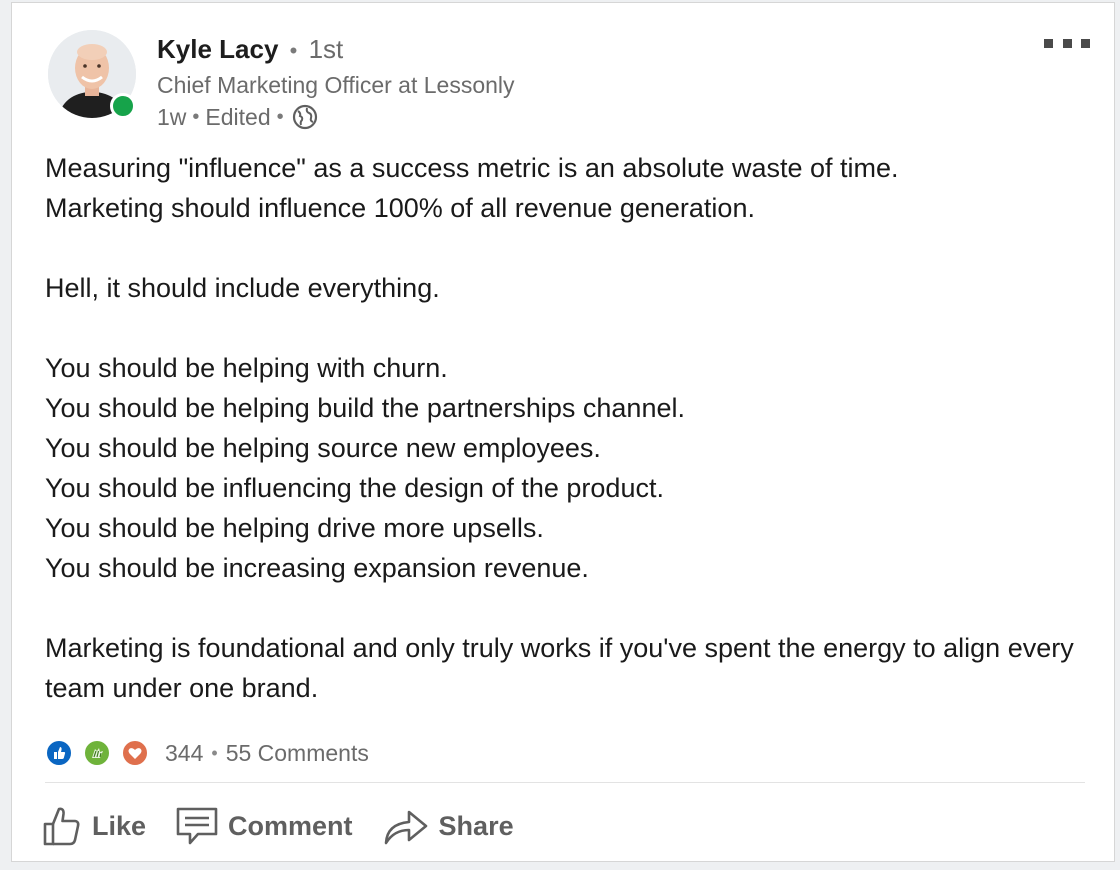 This screenshot has width=1120, height=870. What do you see at coordinates (336, 85) in the screenshot?
I see `author-headline: Chief Marketing Officer at Lessonly` at bounding box center [336, 85].